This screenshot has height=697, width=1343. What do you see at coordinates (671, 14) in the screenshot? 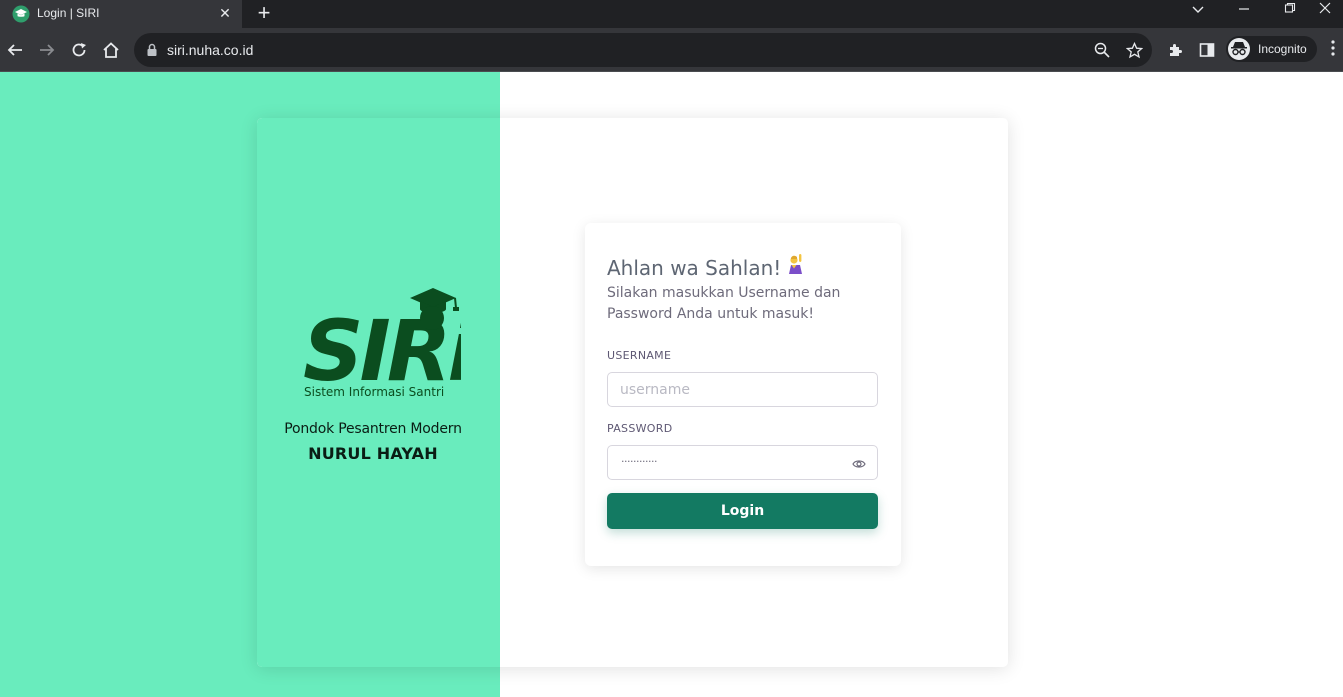
I see `tab-strip: Login | SIRI ✕ +` at bounding box center [671, 14].